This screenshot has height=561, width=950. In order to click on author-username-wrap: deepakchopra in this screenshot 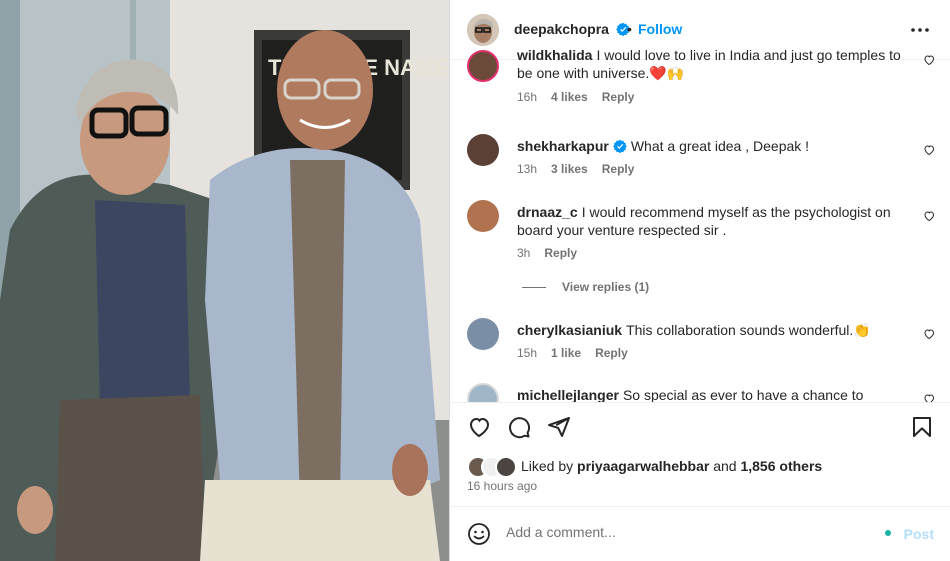, I will do `click(572, 30)`.